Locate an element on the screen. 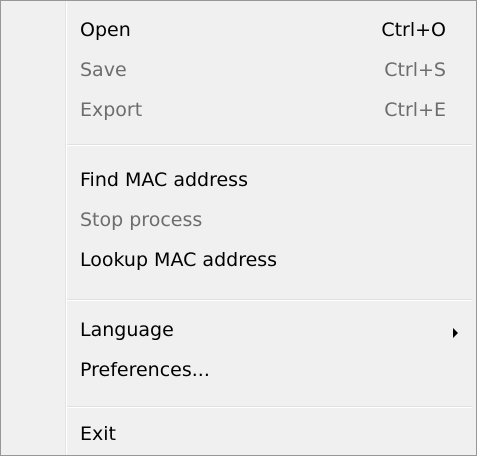 The width and height of the screenshot is (477, 456). menu-item-label: Lookup MAC address is located at coordinates (179, 260).